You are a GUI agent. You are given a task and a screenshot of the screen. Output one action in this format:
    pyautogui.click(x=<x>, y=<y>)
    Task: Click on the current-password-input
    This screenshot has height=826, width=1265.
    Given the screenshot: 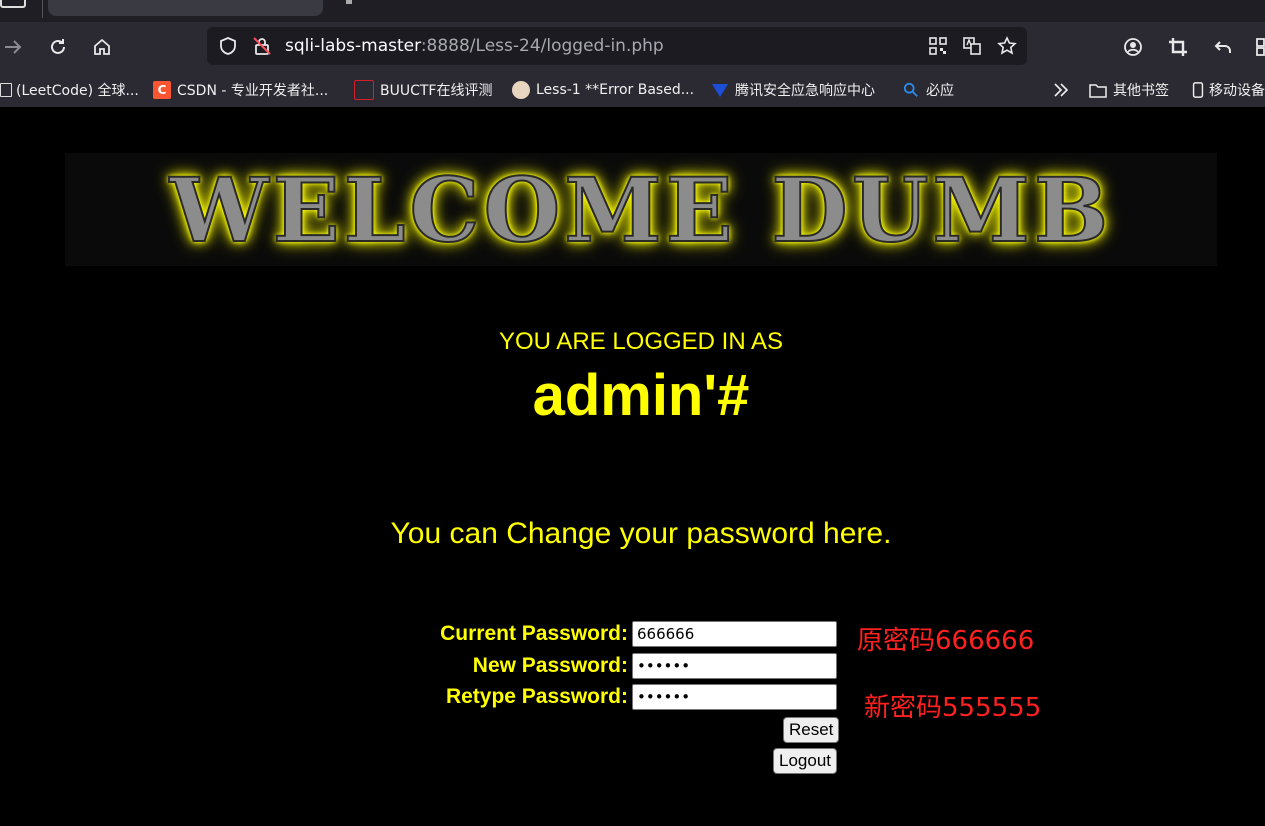 What is the action you would take?
    pyautogui.click(x=734, y=634)
    